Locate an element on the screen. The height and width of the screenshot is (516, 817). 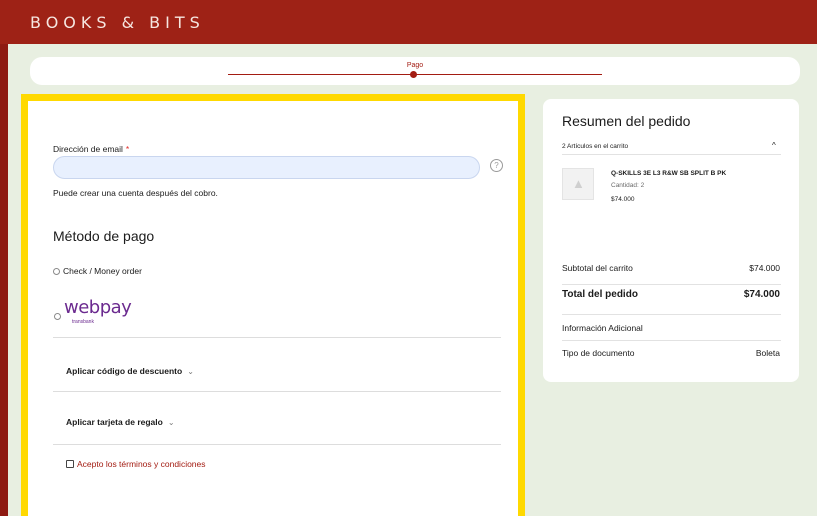
help-icon: ? is located at coordinates (496, 165).